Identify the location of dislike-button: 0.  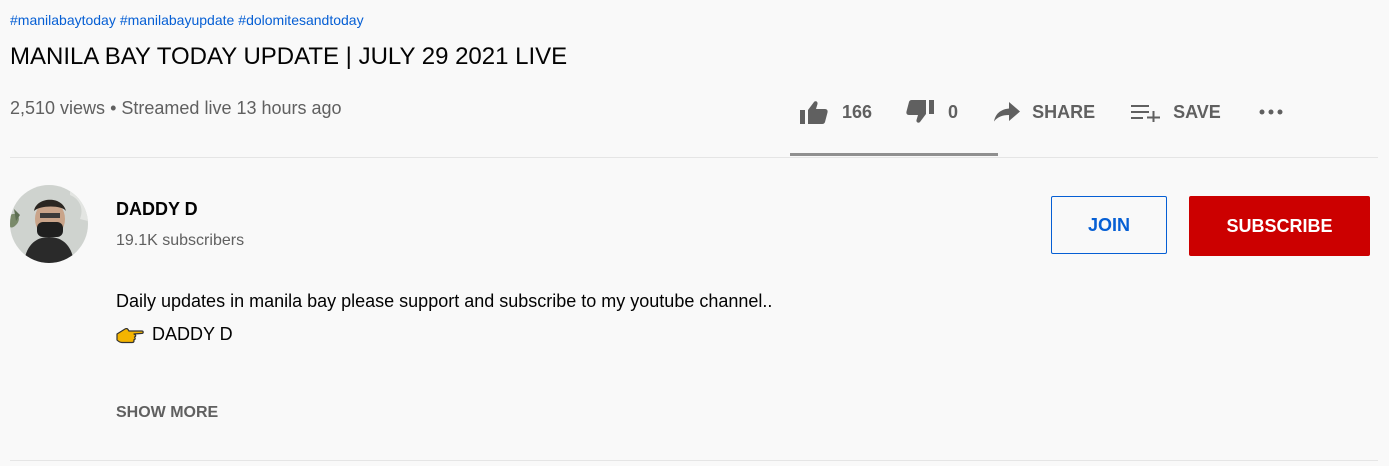
(932, 112).